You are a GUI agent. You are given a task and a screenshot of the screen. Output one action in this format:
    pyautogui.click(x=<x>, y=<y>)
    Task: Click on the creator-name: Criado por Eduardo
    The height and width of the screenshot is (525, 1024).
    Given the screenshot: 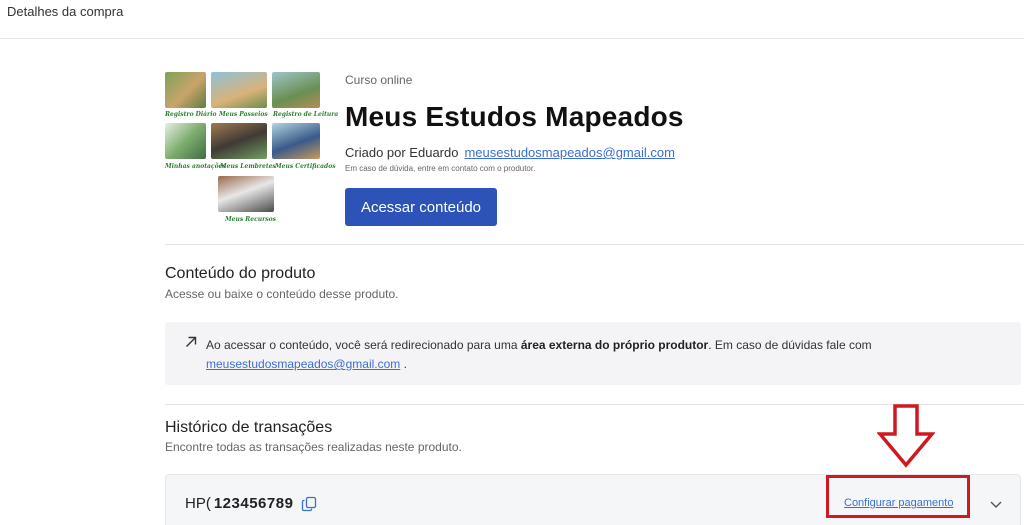 What is the action you would take?
    pyautogui.click(x=402, y=152)
    